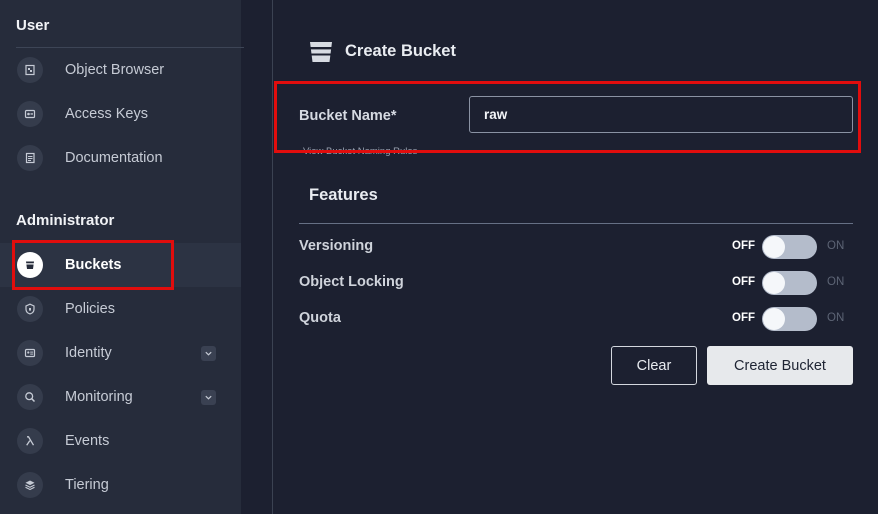  What do you see at coordinates (120, 485) in the screenshot?
I see `sidebar-item-tiering: Tiering` at bounding box center [120, 485].